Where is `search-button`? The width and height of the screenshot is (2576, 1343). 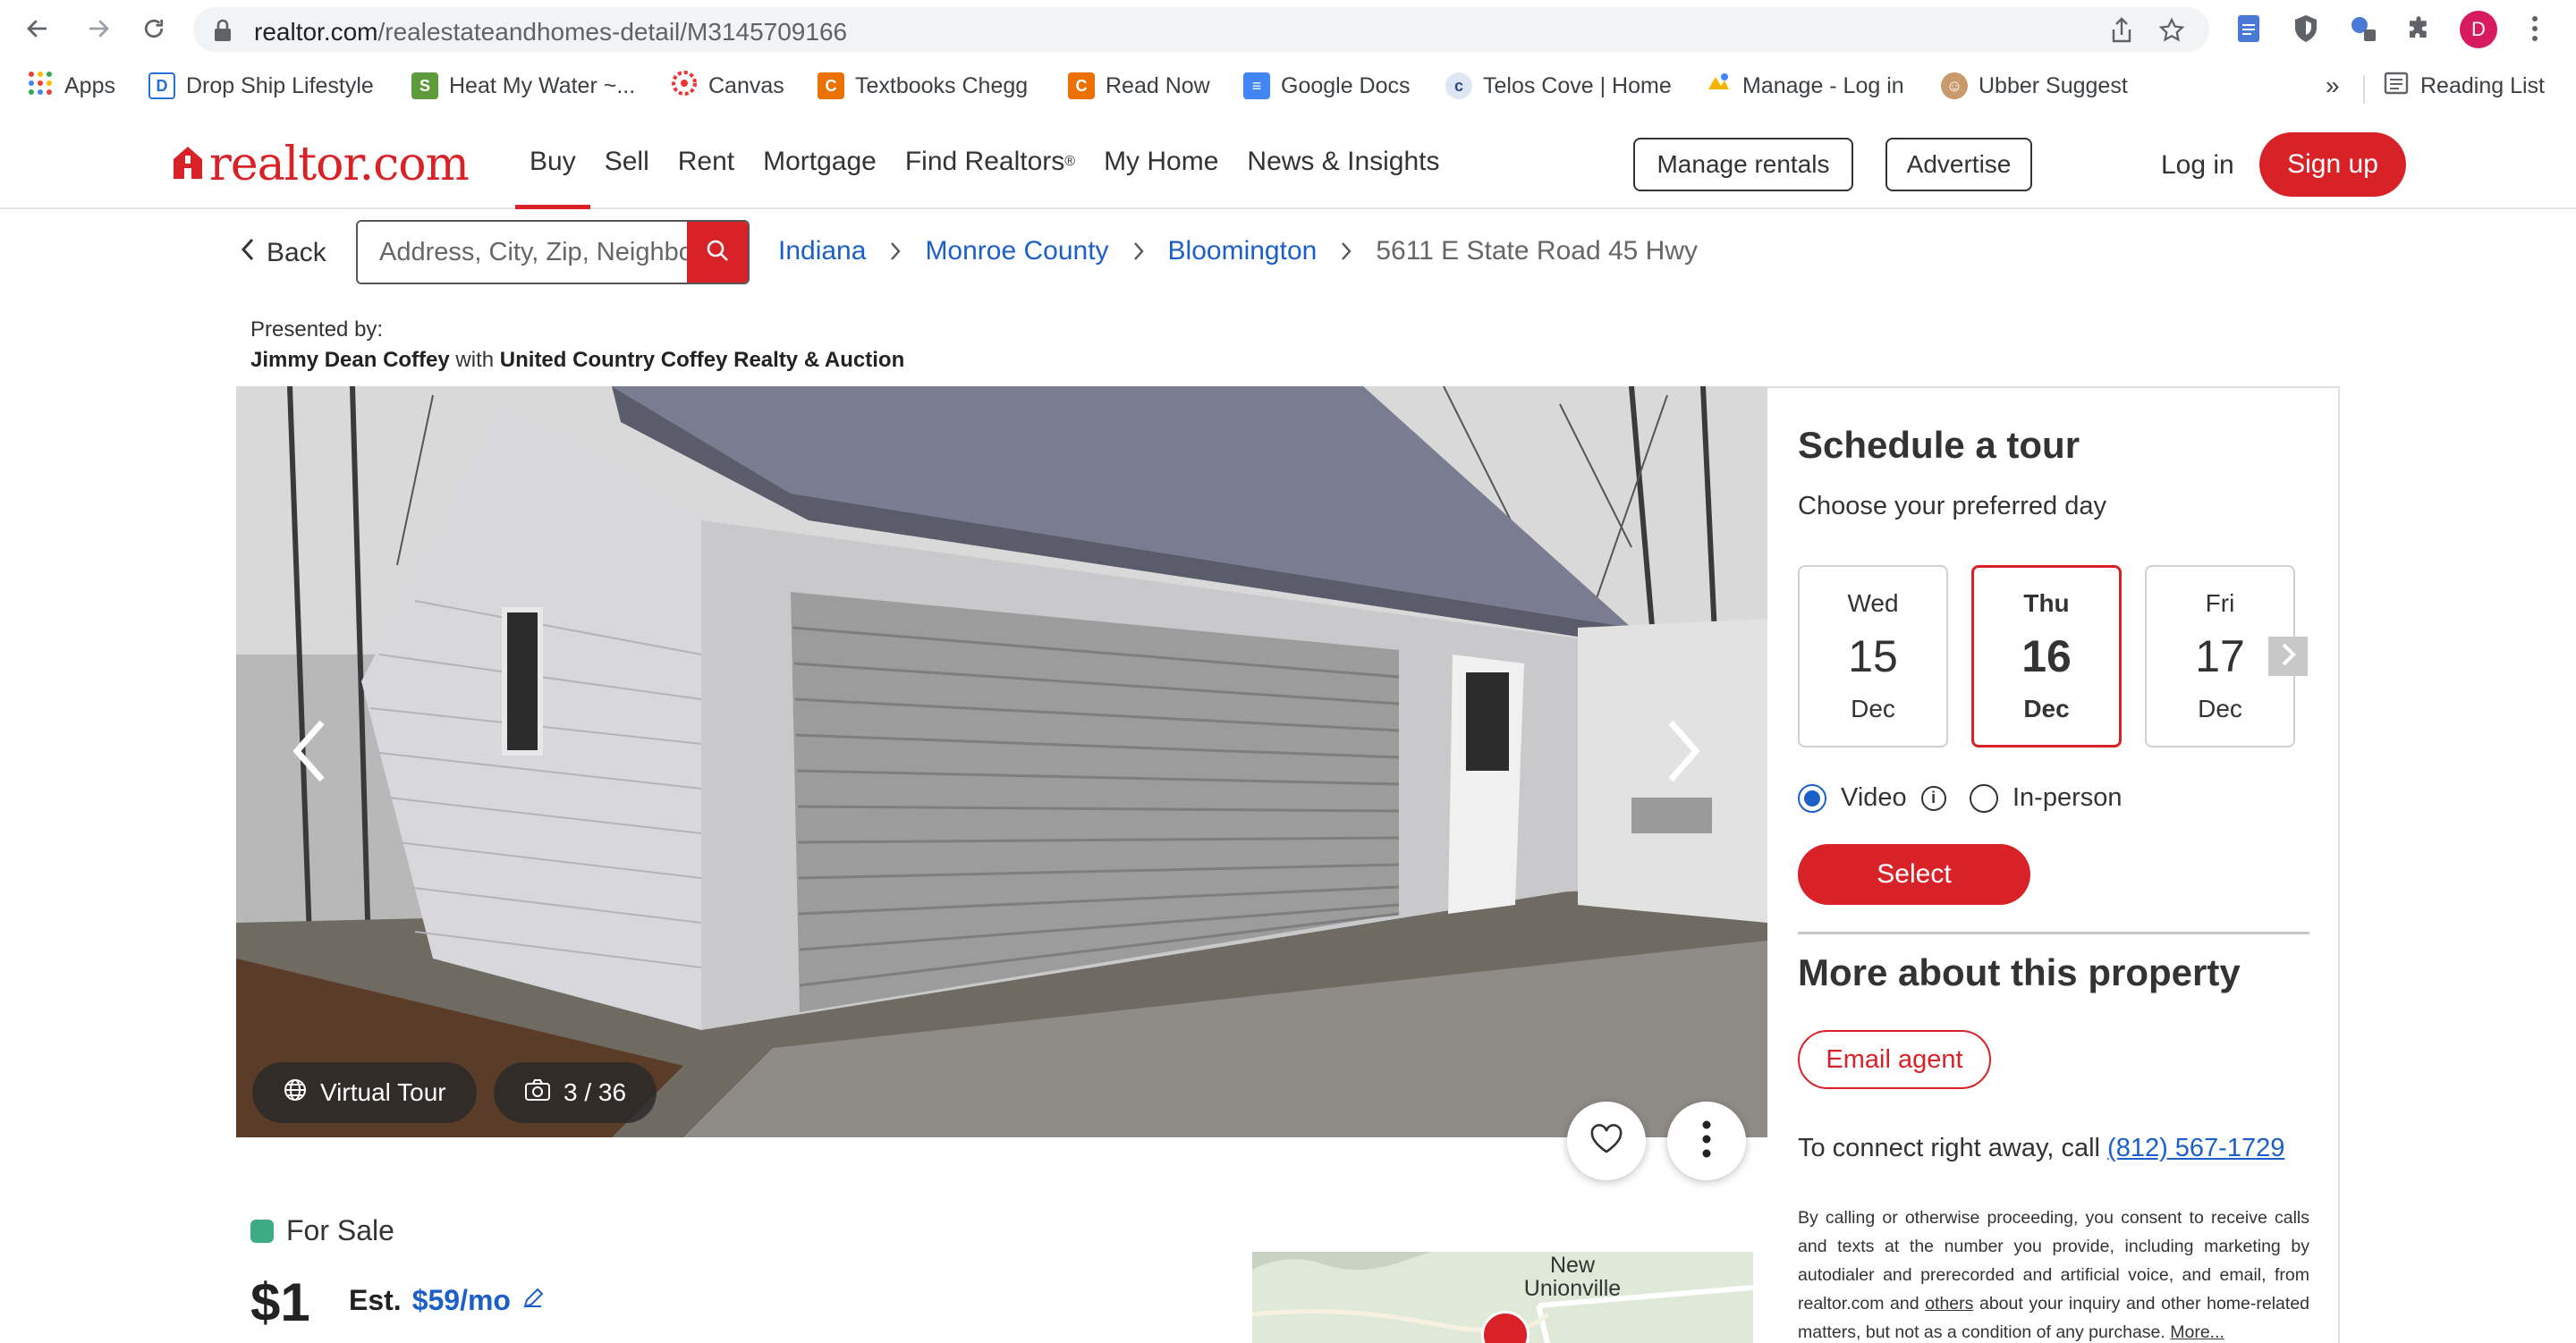 search-button is located at coordinates (717, 252).